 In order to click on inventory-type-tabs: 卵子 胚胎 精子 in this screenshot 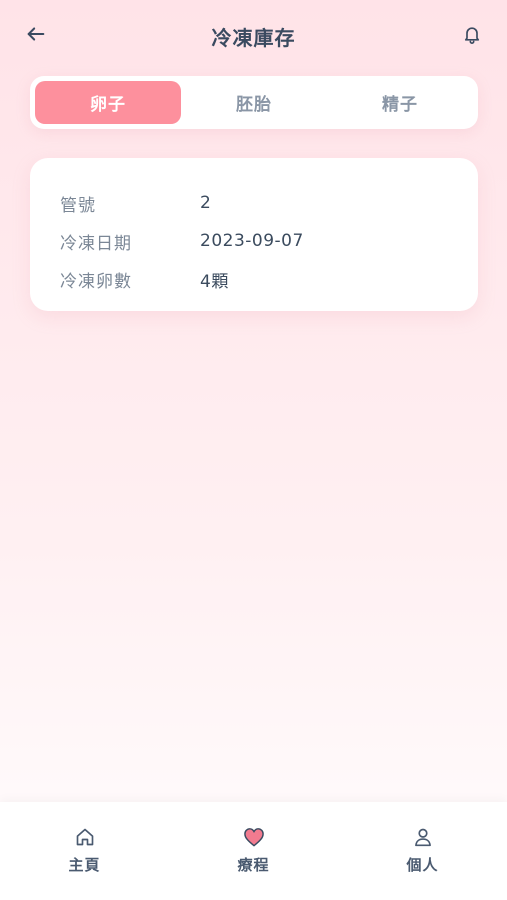, I will do `click(254, 102)`.